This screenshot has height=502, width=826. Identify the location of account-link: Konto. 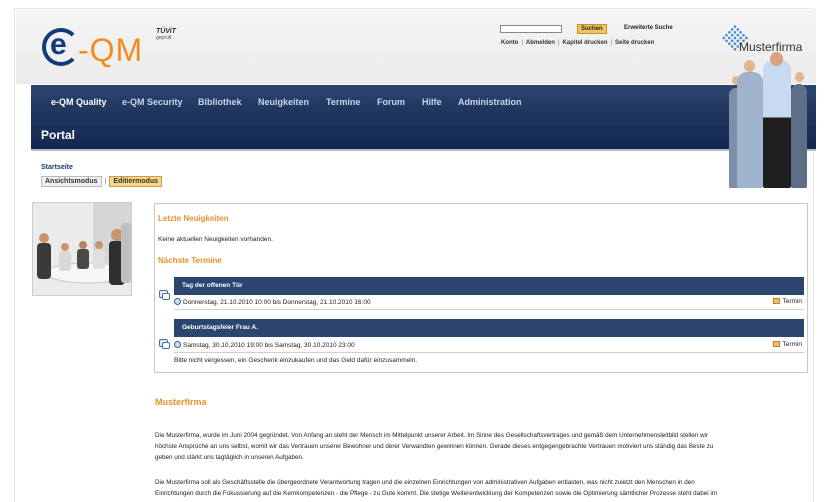
(509, 43).